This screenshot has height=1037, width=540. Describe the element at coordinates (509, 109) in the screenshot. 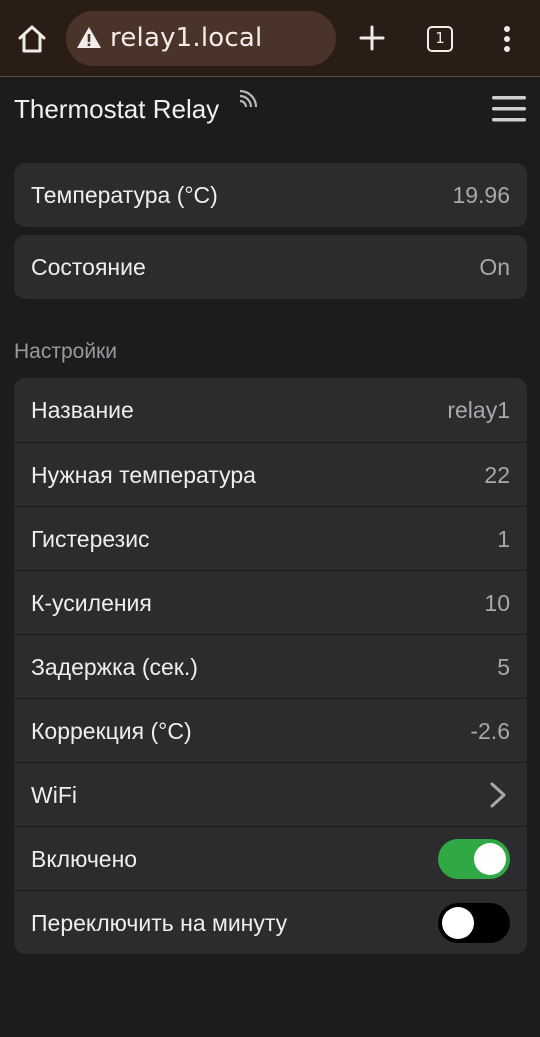

I see `hamburger-menu-icon` at that location.